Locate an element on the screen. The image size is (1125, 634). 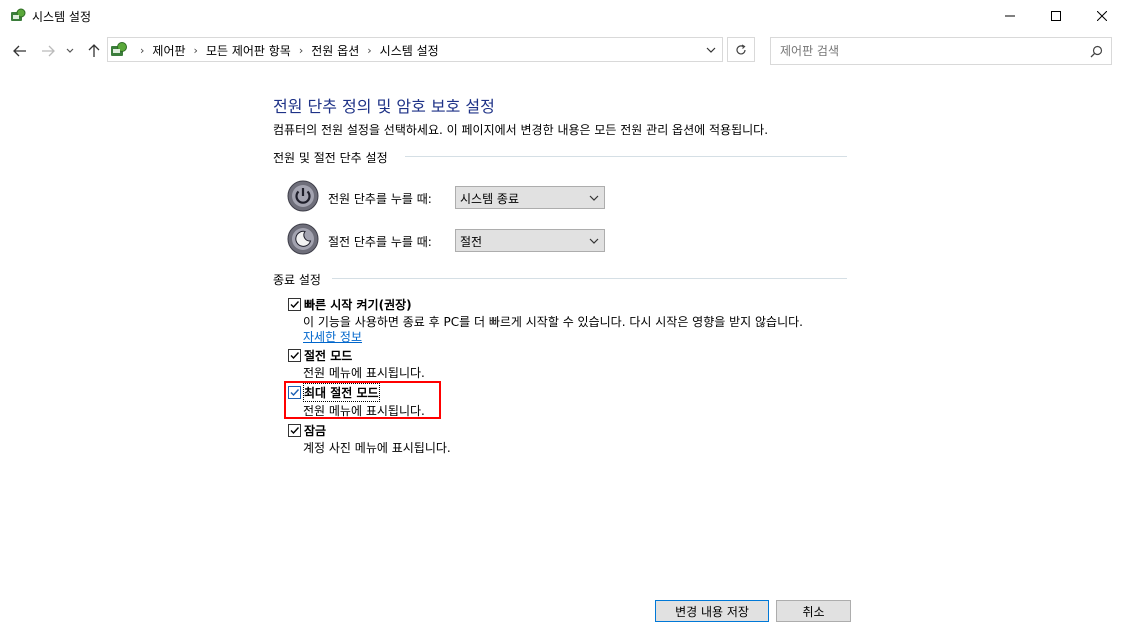
sleep-mode-checkbox is located at coordinates (294, 355).